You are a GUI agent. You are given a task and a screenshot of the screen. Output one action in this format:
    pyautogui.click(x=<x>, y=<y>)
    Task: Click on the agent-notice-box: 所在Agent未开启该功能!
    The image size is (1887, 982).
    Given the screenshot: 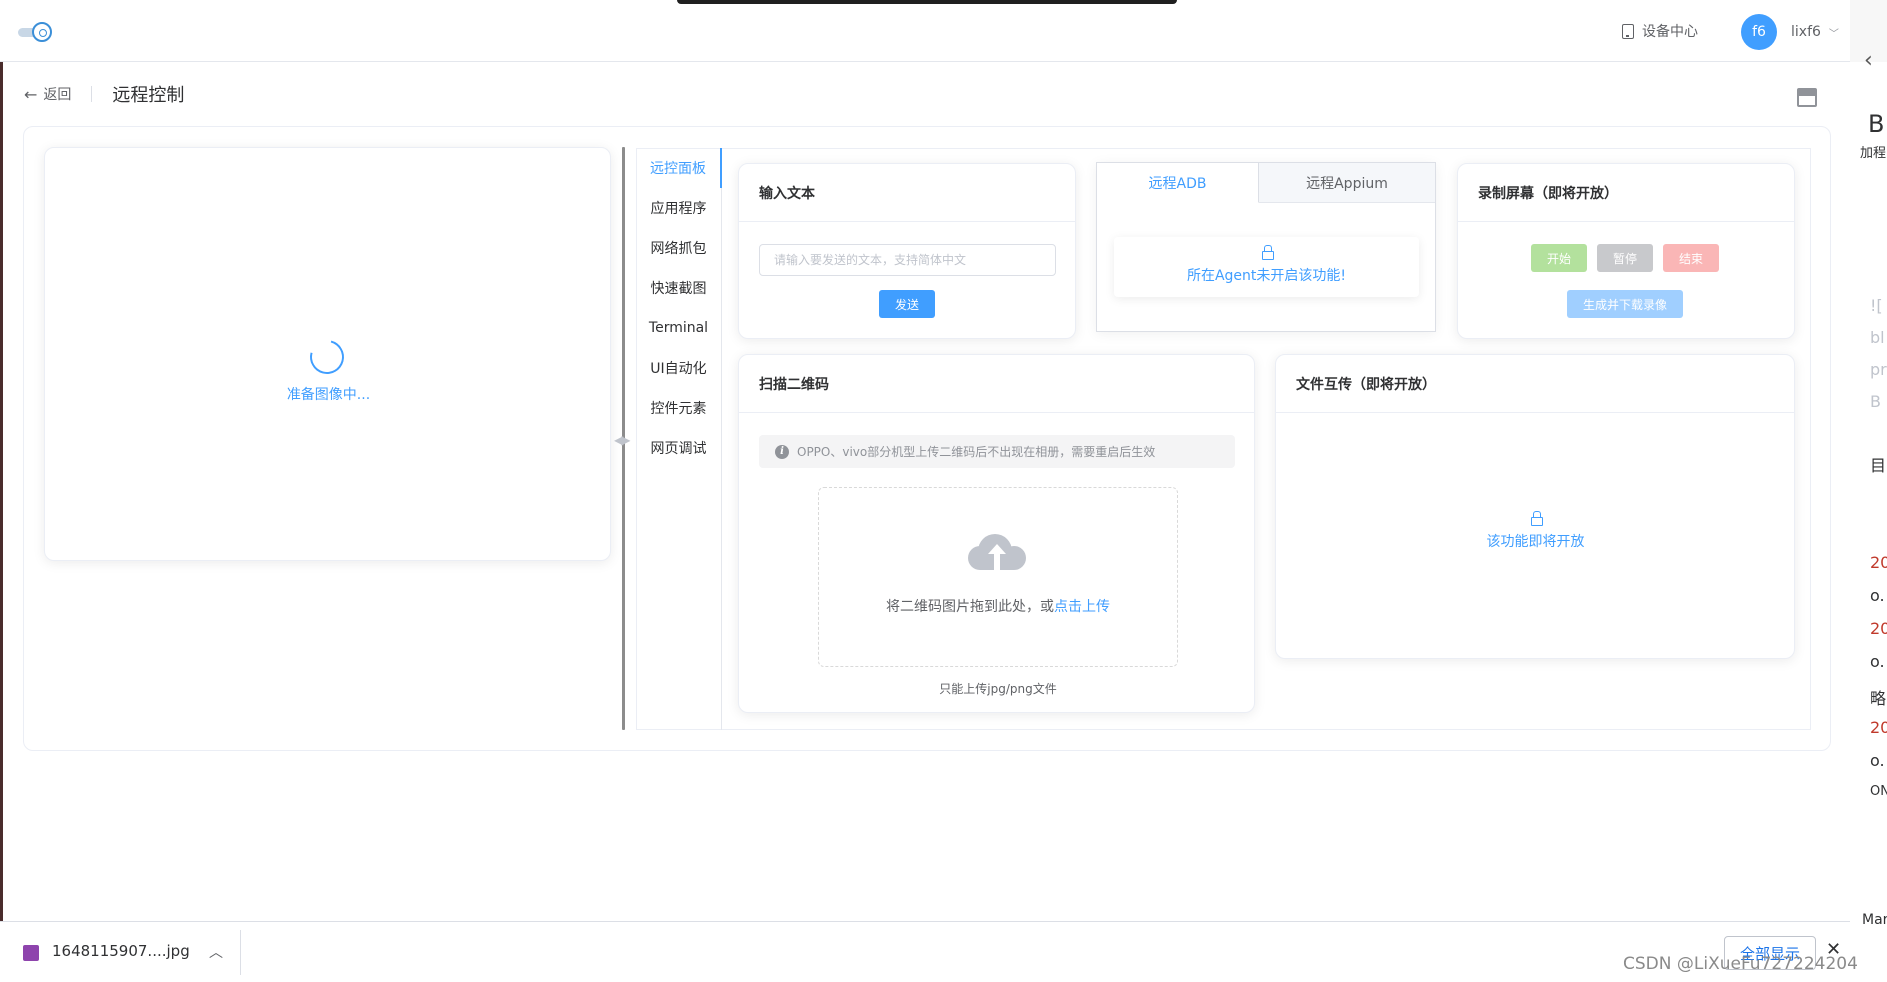 What is the action you would take?
    pyautogui.click(x=1266, y=267)
    